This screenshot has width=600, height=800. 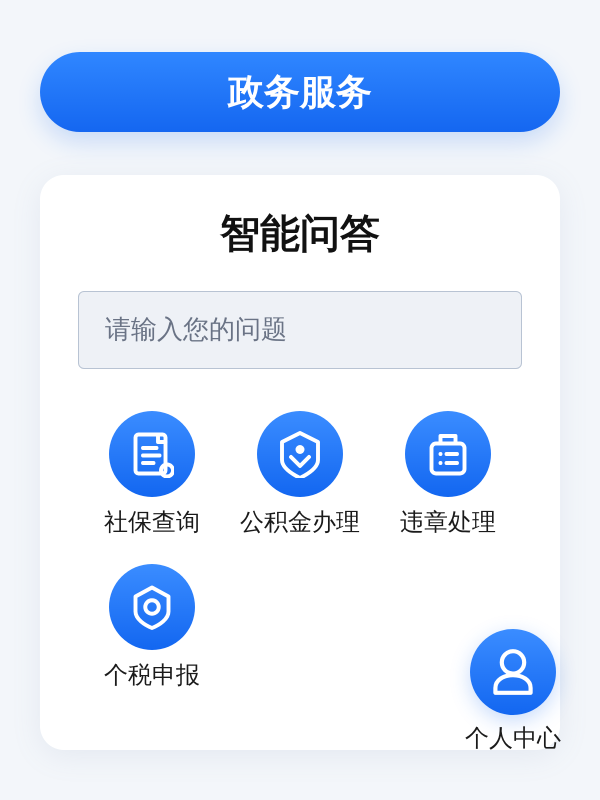 I want to click on service-label: 公积金办理, so click(x=300, y=522).